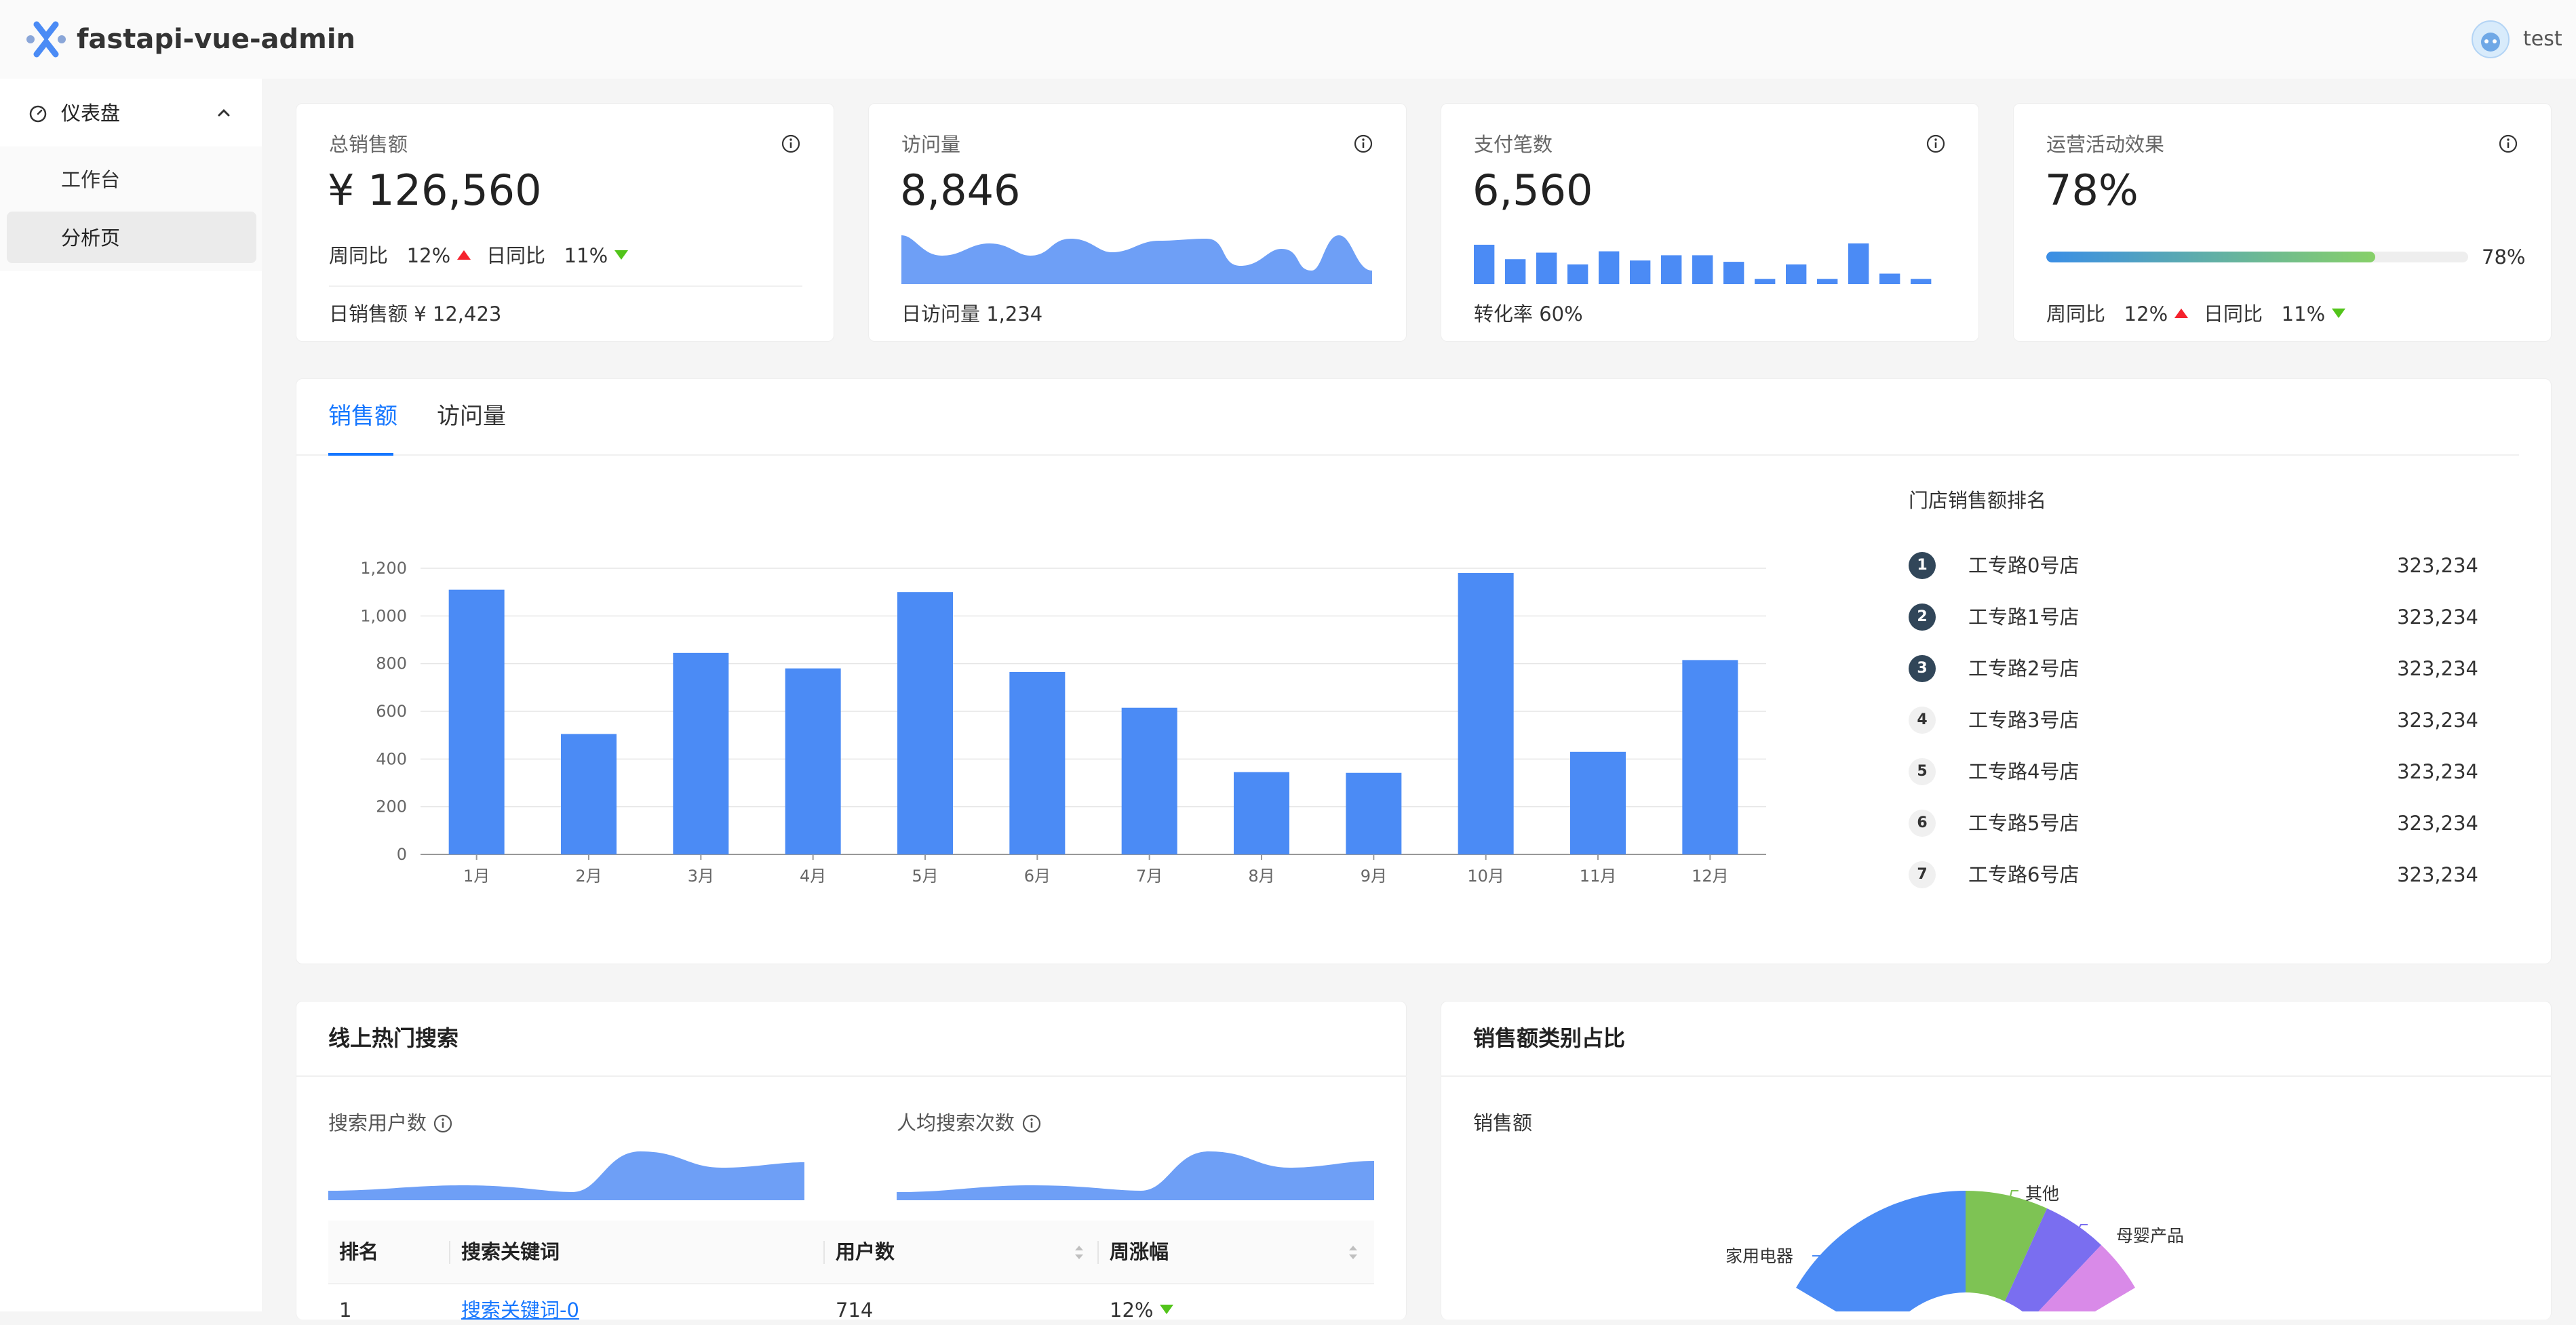 Image resolution: width=2576 pixels, height=1325 pixels. Describe the element at coordinates (362, 417) in the screenshot. I see `tab-sales: 销售额` at that location.